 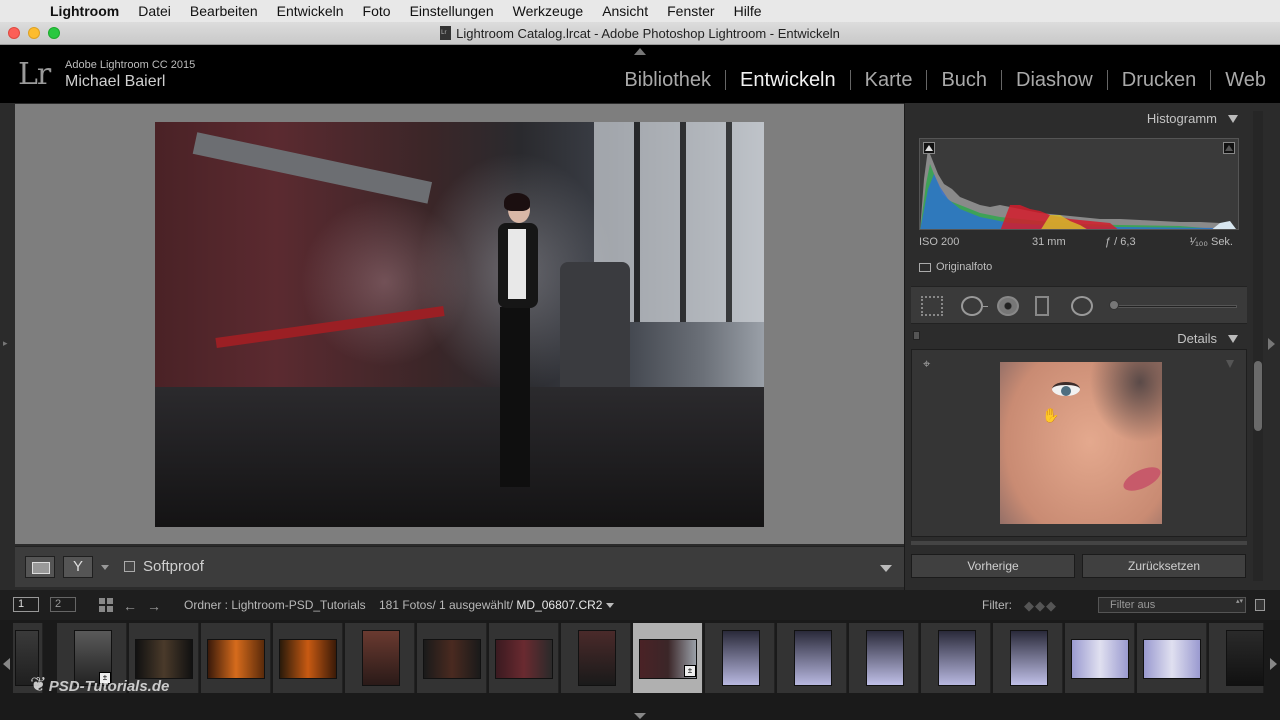 What do you see at coordinates (109, 686) in the screenshot?
I see `watermark-text: PSD-Tutorials.de` at bounding box center [109, 686].